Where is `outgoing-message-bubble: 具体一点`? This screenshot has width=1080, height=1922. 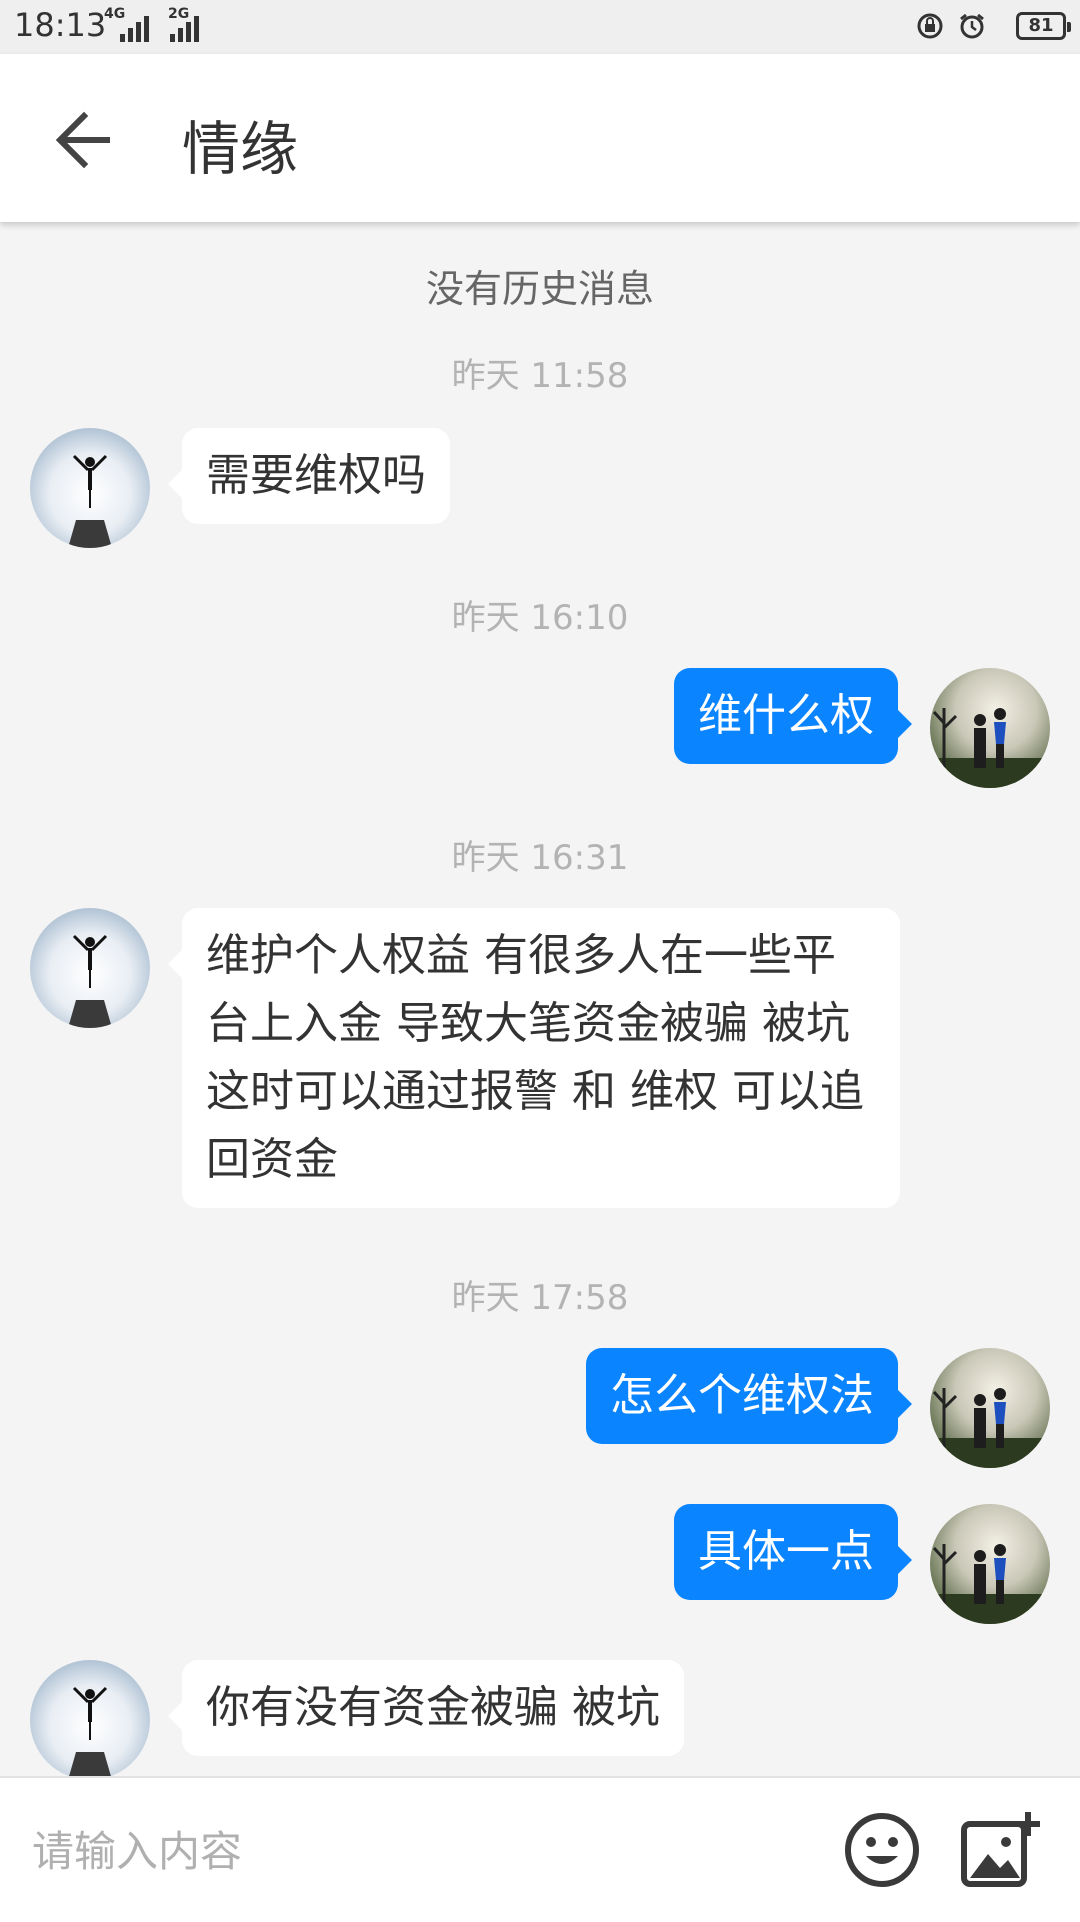 outgoing-message-bubble: 具体一点 is located at coordinates (793, 1552).